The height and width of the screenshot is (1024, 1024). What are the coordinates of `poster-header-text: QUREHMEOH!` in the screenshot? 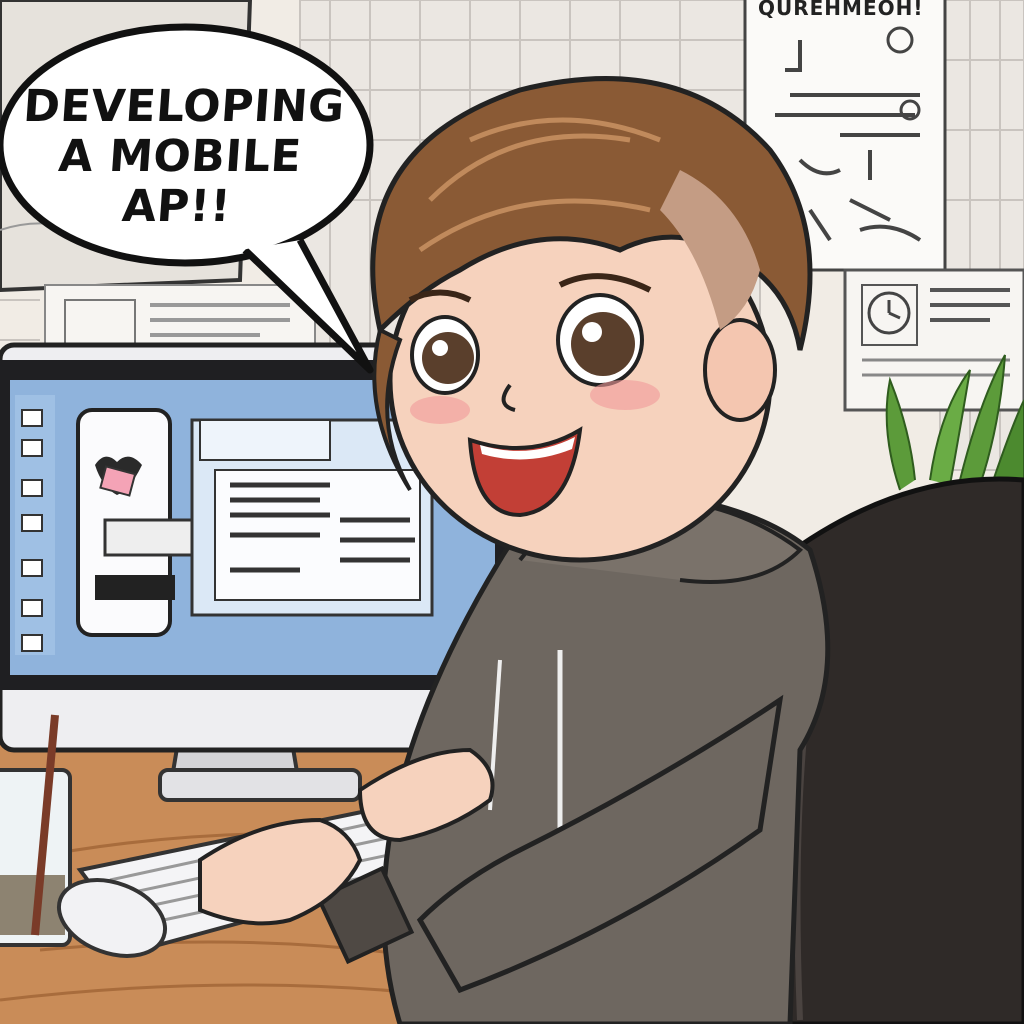 It's located at (841, 10).